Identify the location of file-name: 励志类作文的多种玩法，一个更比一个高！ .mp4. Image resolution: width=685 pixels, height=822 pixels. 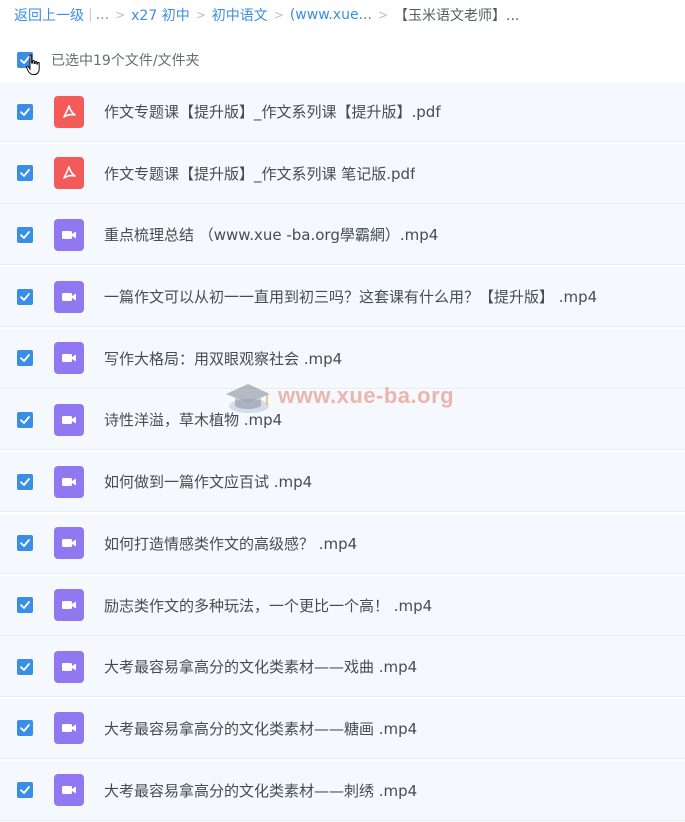
(268, 605).